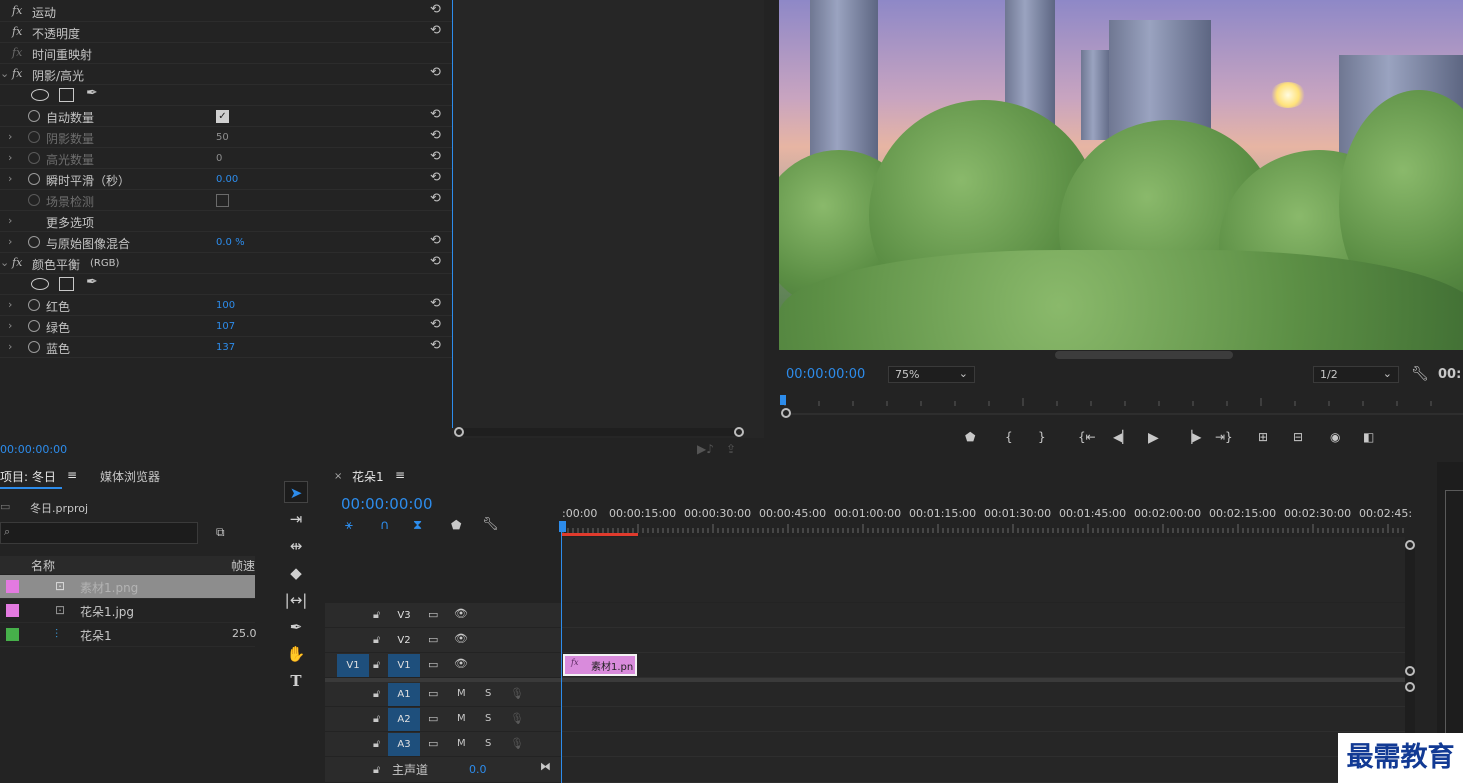  I want to click on track-lane-v3, so click(983, 615).